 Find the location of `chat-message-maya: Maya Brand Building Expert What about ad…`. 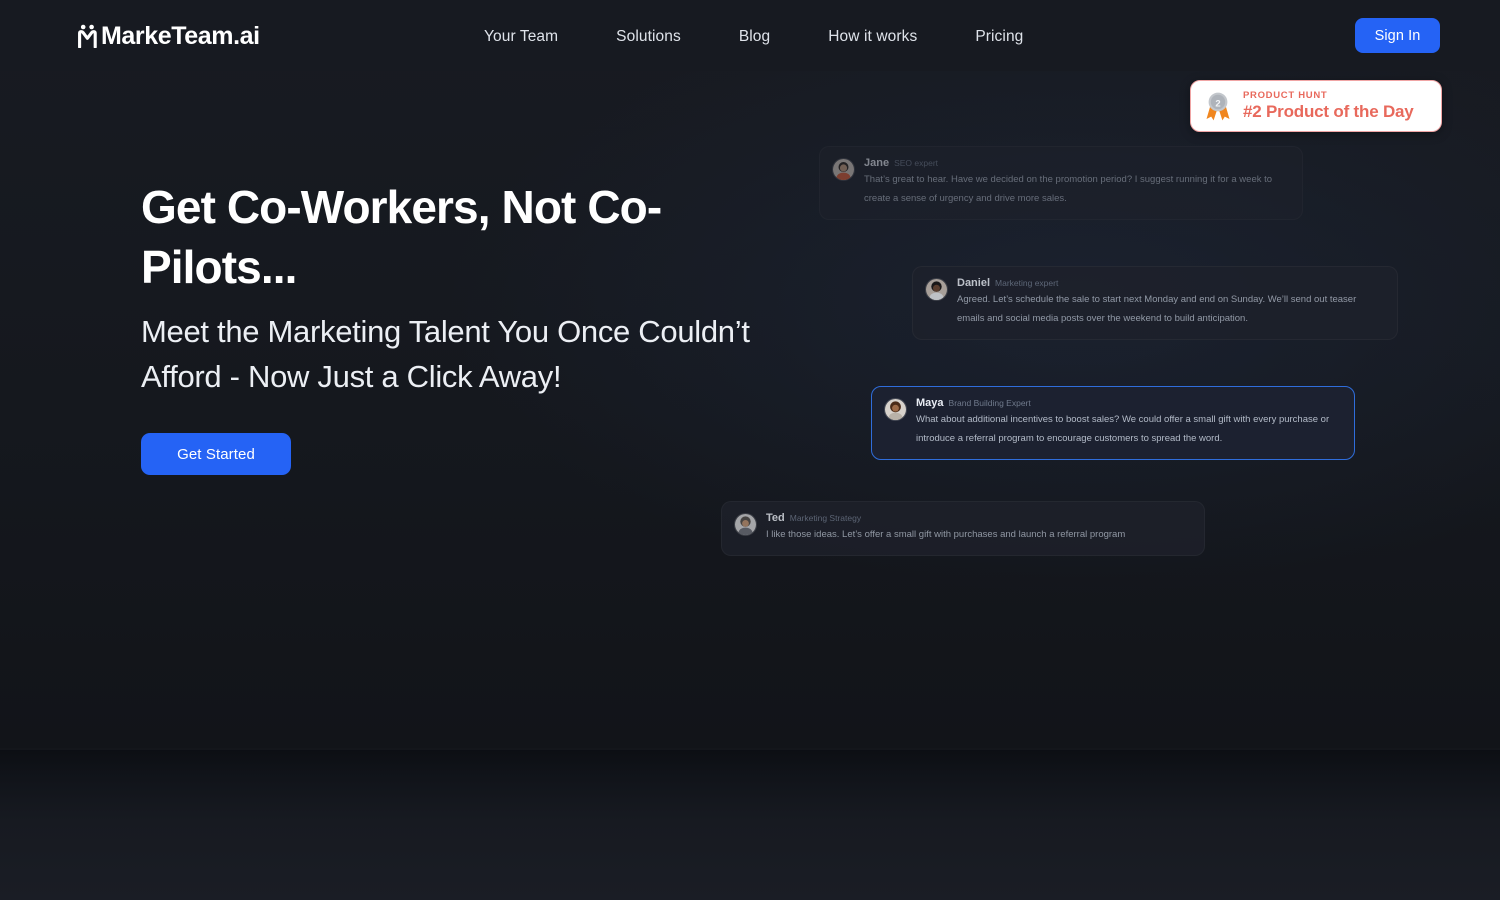

chat-message-maya: Maya Brand Building Expert What about ad… is located at coordinates (1113, 423).